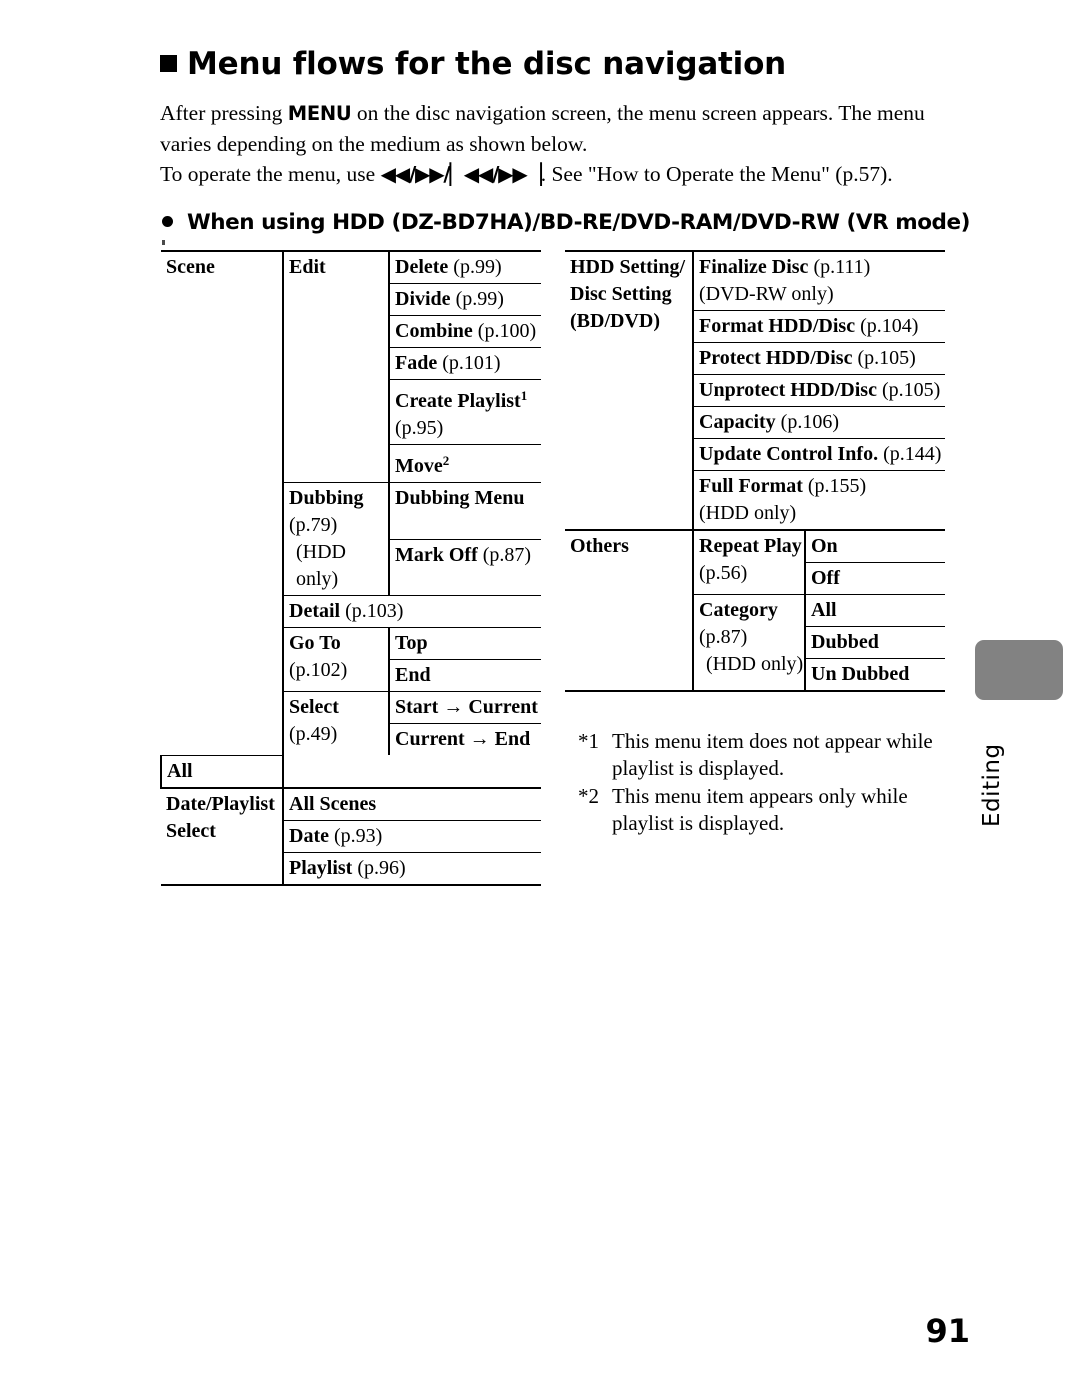  Describe the element at coordinates (464, 363) in the screenshot. I see `cell-item-fade: Fade (p.101)` at that location.